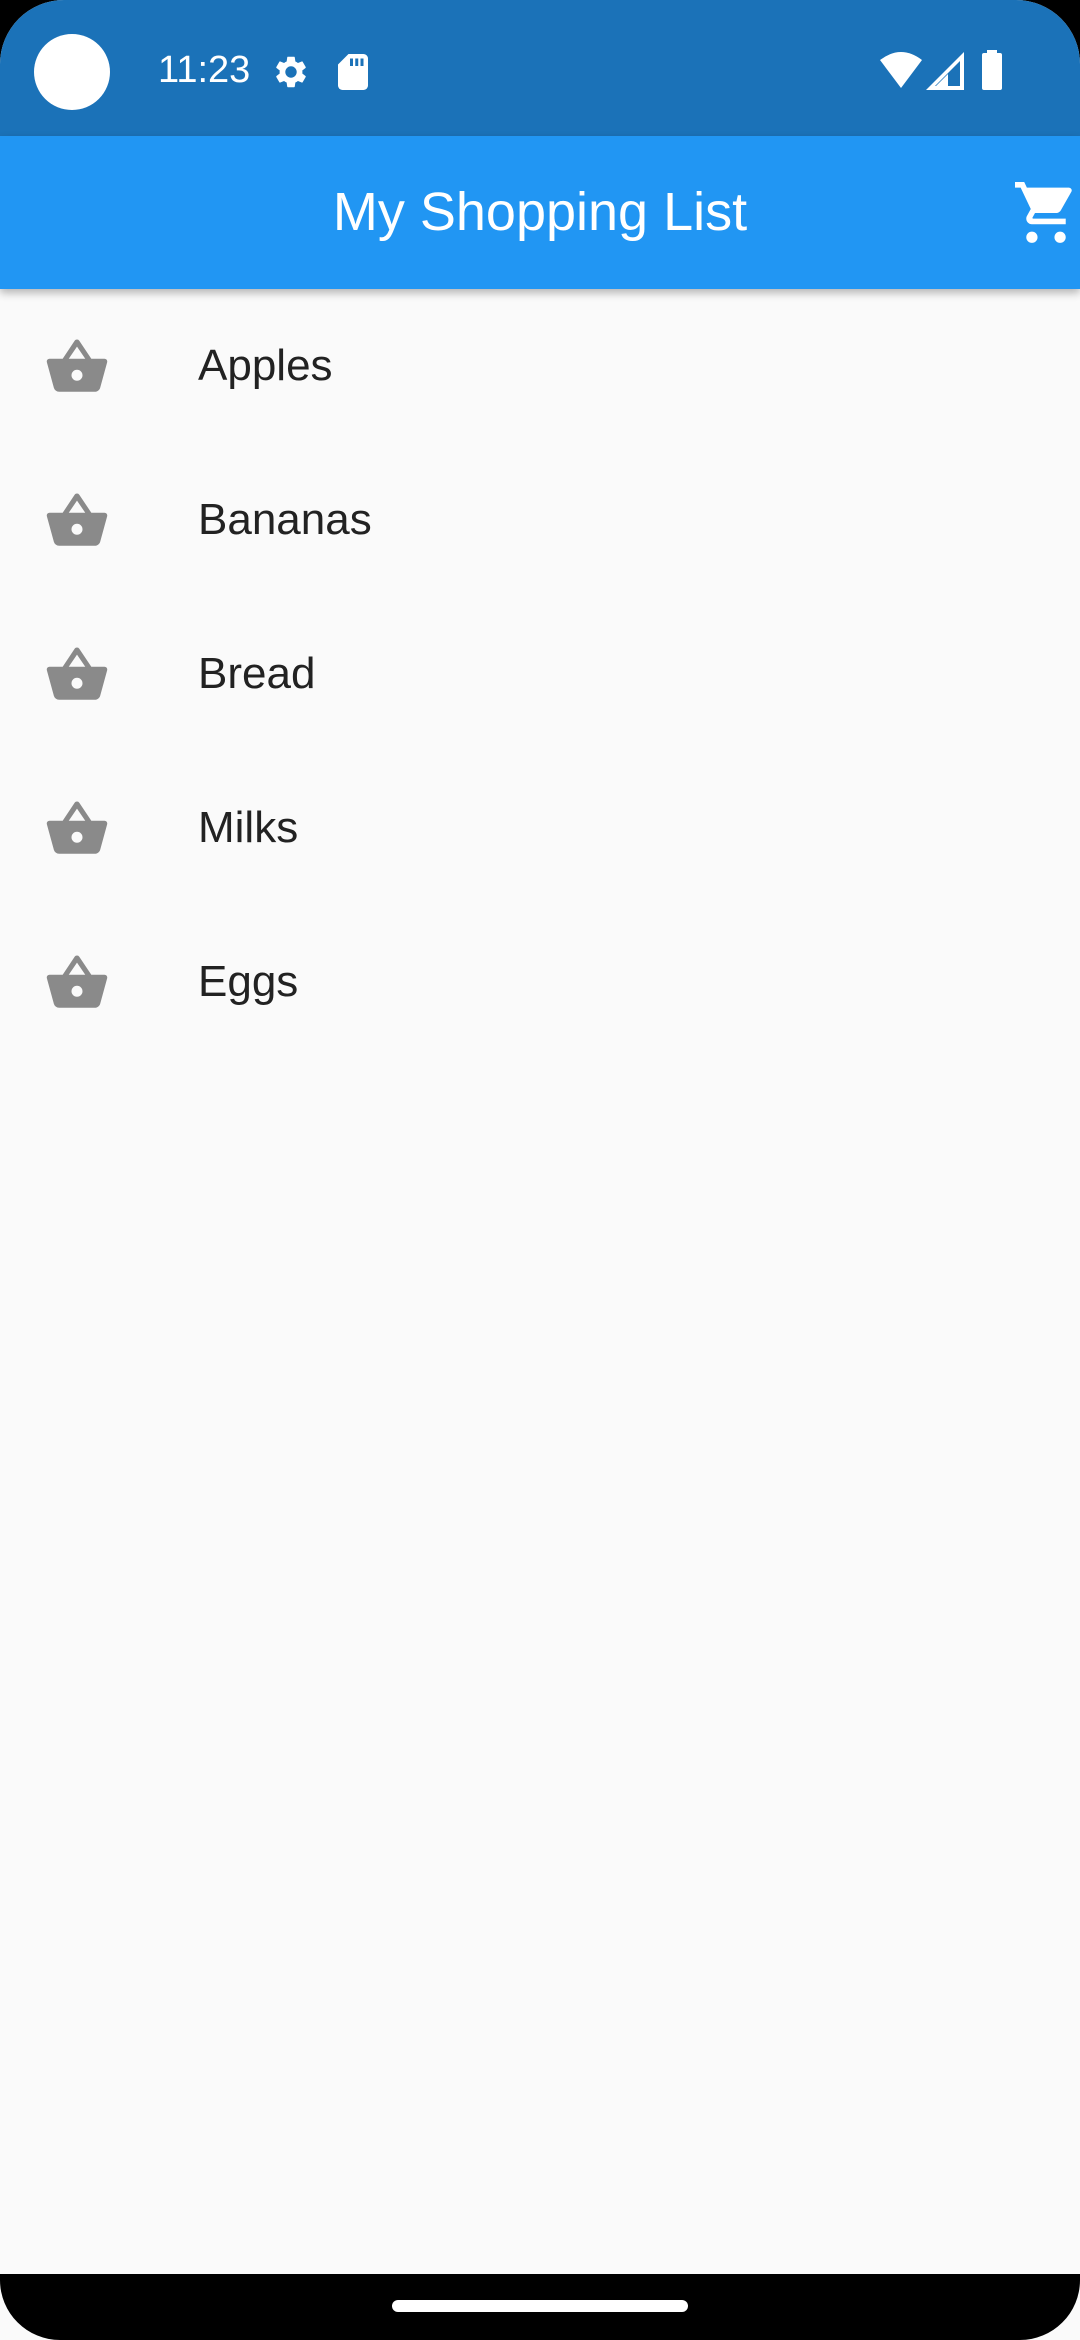  I want to click on list-item-label: Bananas, so click(285, 519).